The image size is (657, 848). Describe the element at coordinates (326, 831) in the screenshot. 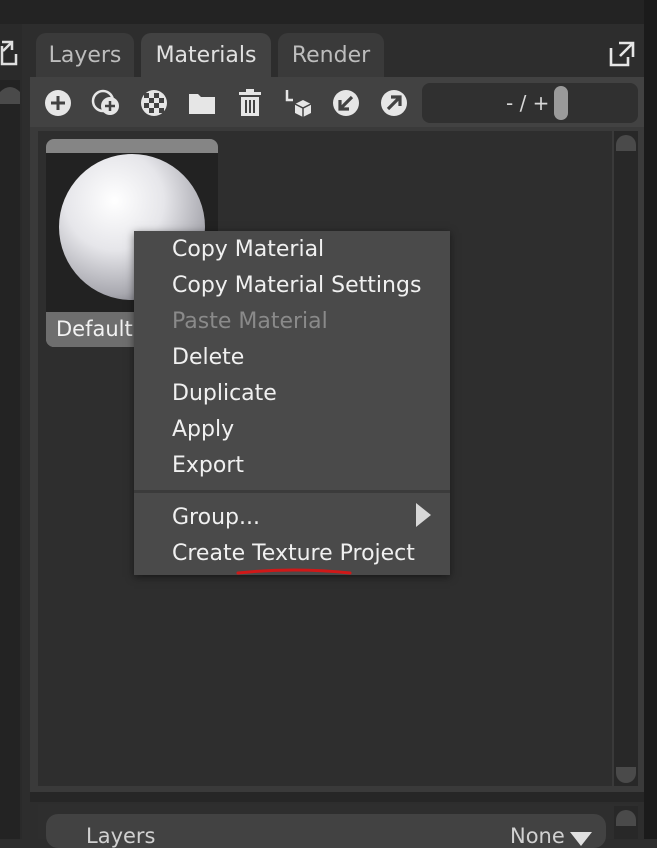

I see `layers-dropdown: Layers None` at that location.